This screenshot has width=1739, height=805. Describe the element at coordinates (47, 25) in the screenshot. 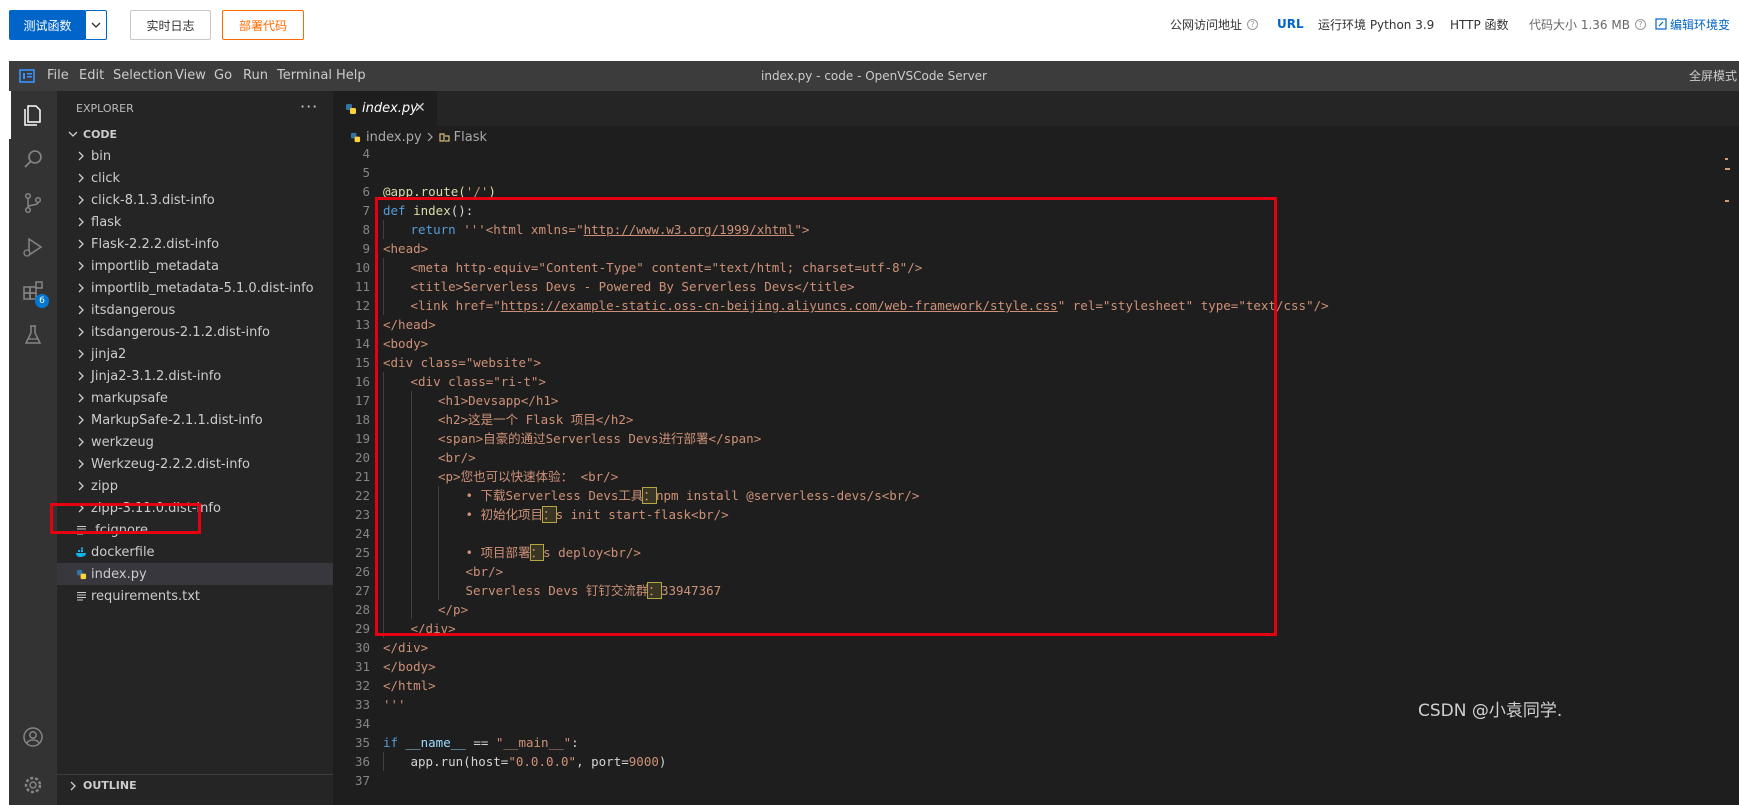

I see `test-function-button: 测试函数` at that location.